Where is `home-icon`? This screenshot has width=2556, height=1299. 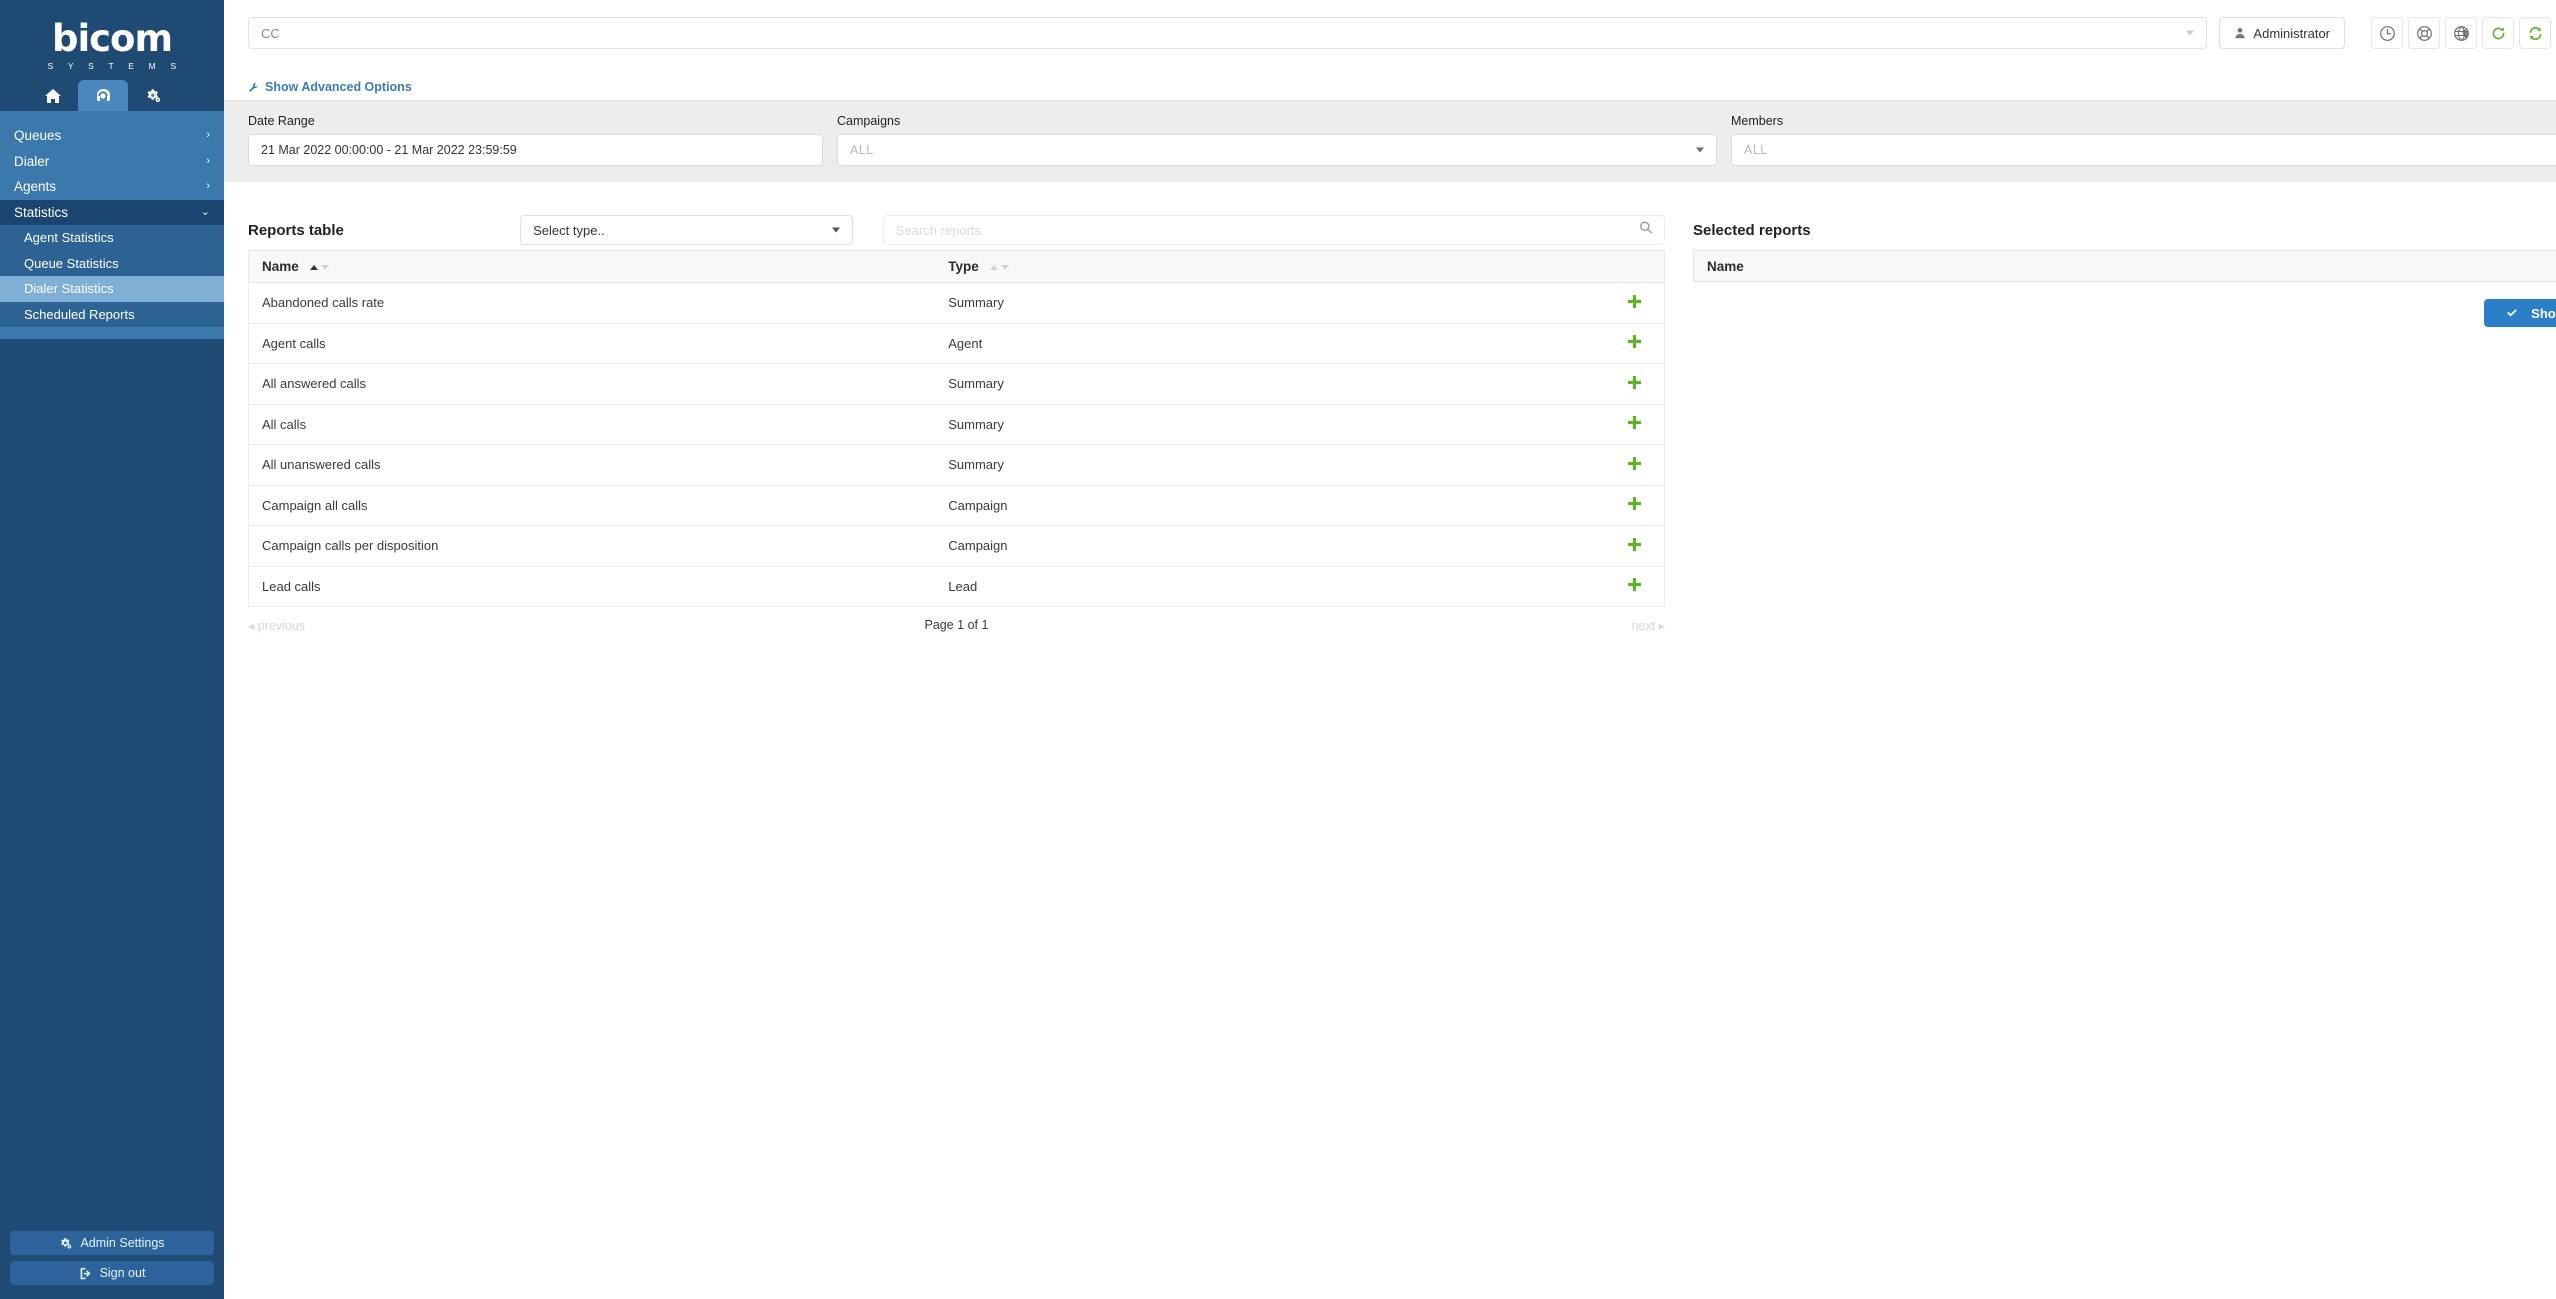
home-icon is located at coordinates (53, 95).